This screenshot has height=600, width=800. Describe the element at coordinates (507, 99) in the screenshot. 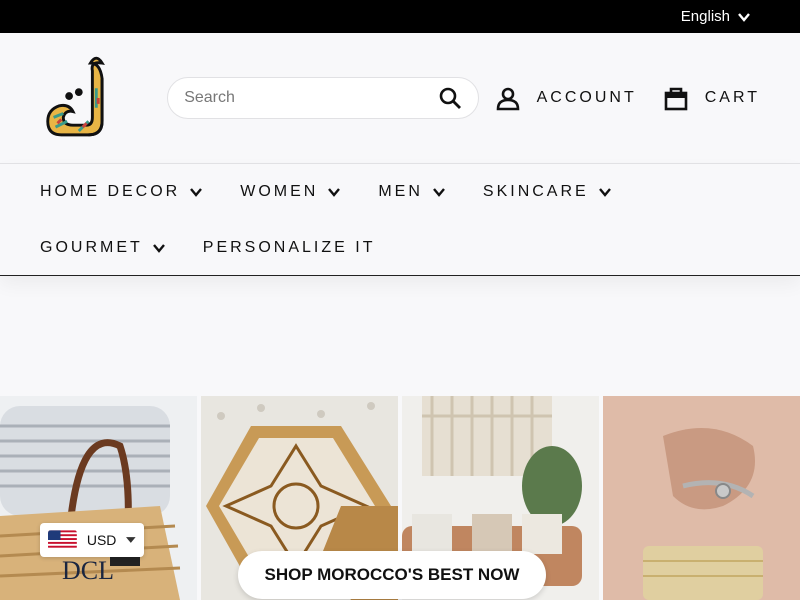

I see `user-icon` at that location.